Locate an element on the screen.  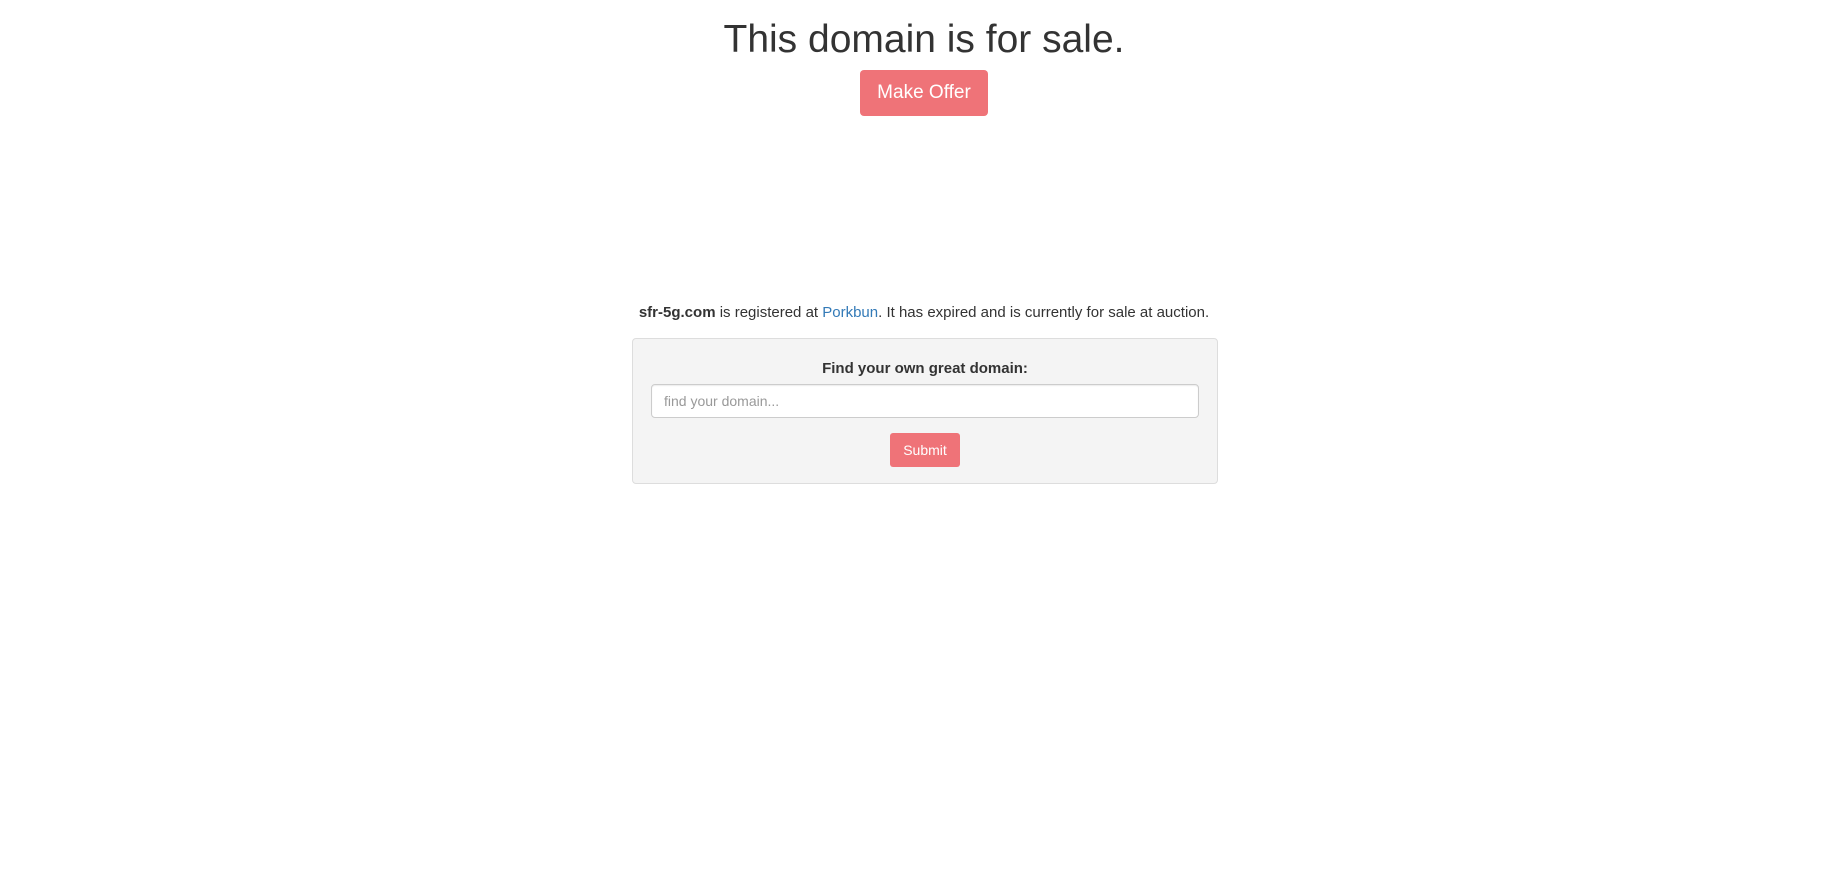
submit-button: Submit is located at coordinates (925, 450).